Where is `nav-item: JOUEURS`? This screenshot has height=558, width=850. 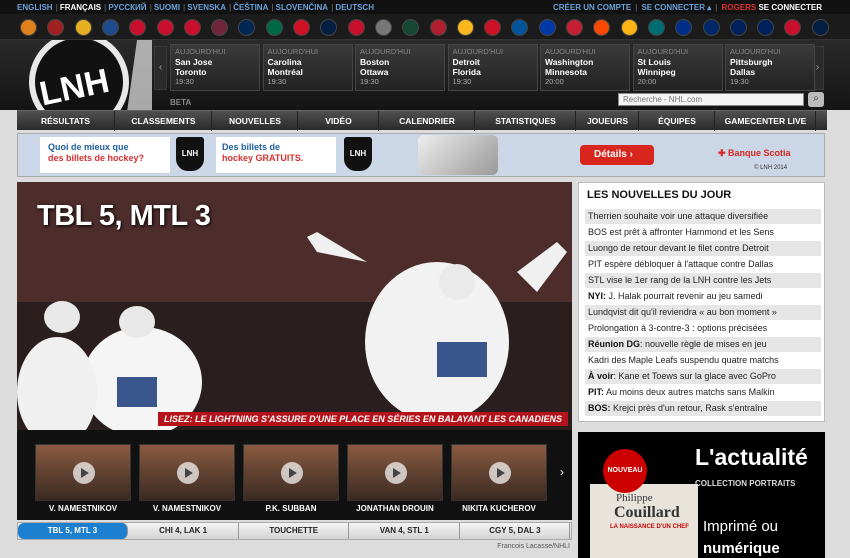
nav-item: JOUEURS is located at coordinates (608, 121).